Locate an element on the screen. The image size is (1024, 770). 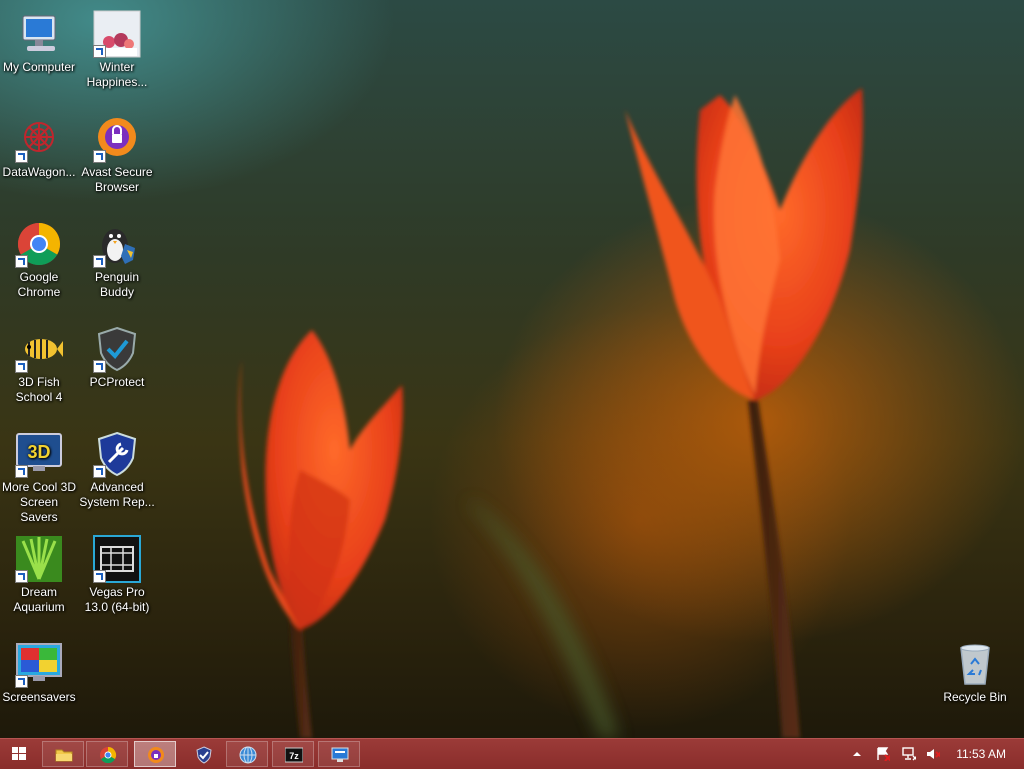
windows-logo-icon is located at coordinates (19, 753).